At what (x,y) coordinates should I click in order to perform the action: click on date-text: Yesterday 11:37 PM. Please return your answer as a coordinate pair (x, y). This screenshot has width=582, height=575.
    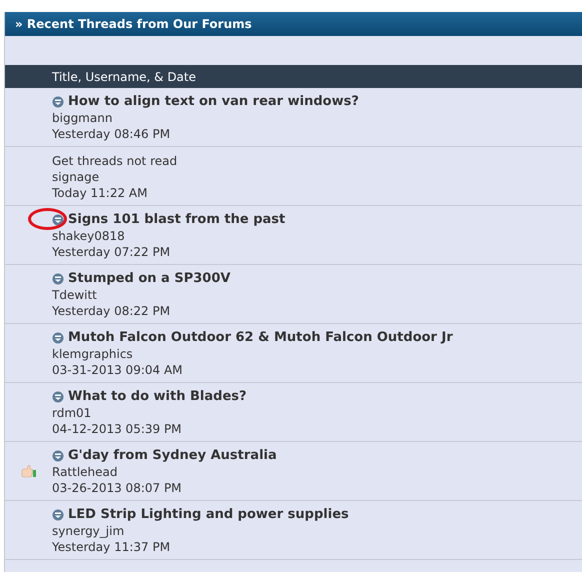
    Looking at the image, I should click on (112, 547).